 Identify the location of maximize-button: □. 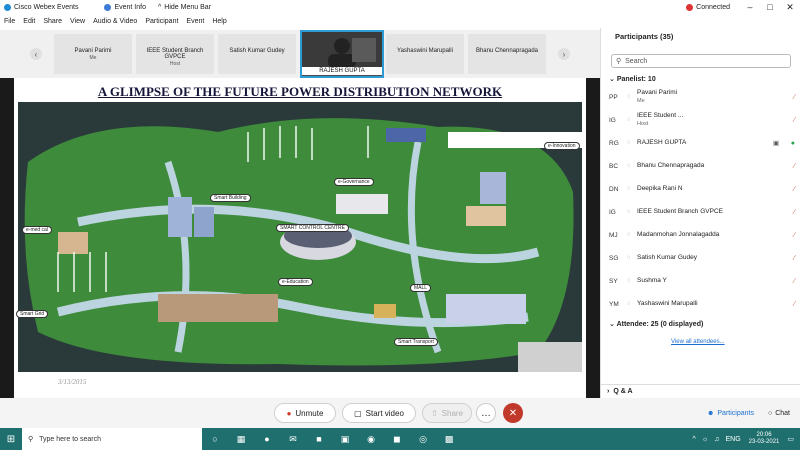
(770, 7).